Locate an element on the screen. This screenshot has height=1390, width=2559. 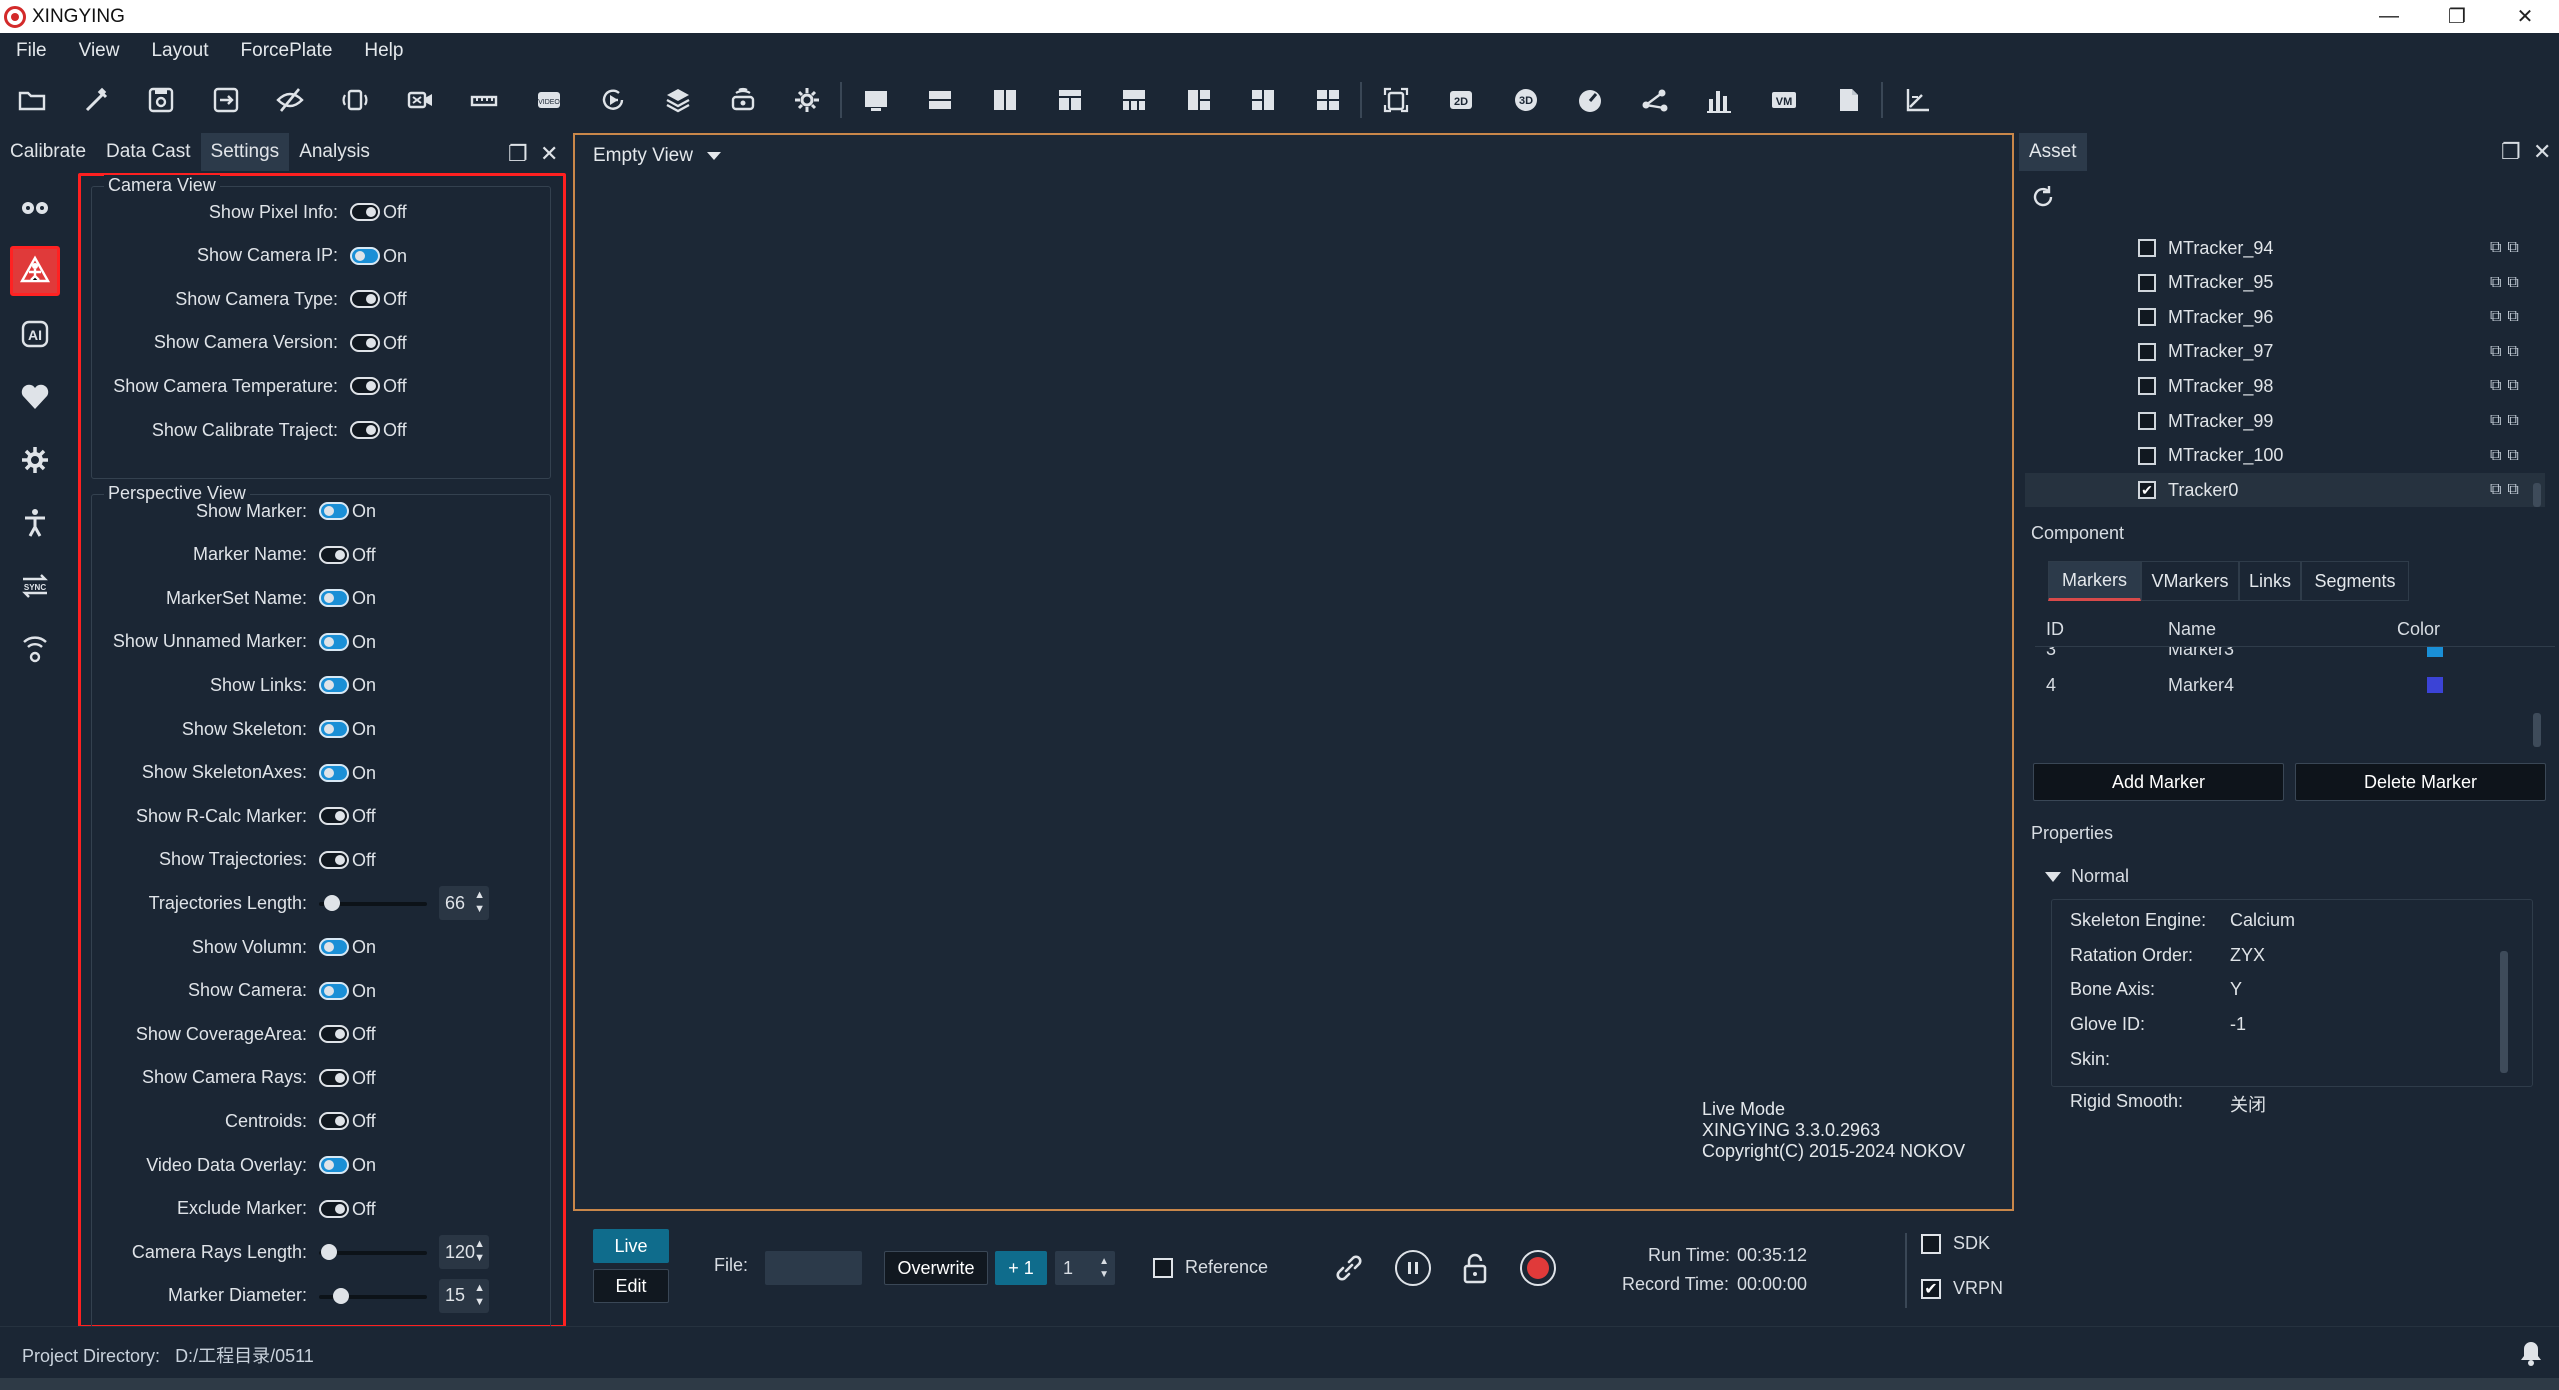
table-row: 4 Marker4 is located at coordinates (2285, 685).